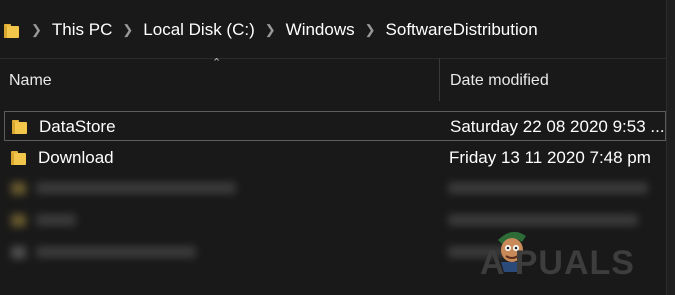  Describe the element at coordinates (550, 157) in the screenshot. I see `file-date-modified: Friday 13 11 2020 7:48 pm` at that location.